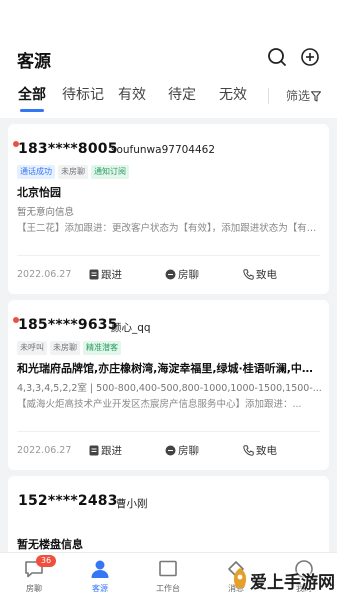 The width and height of the screenshot is (337, 600). What do you see at coordinates (233, 94) in the screenshot?
I see `tab-invalid: 无效` at bounding box center [233, 94].